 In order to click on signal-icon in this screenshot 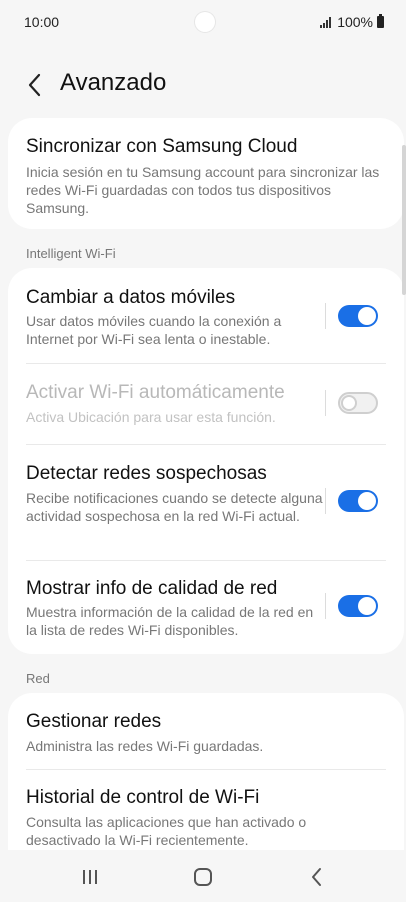, I will do `click(326, 22)`.